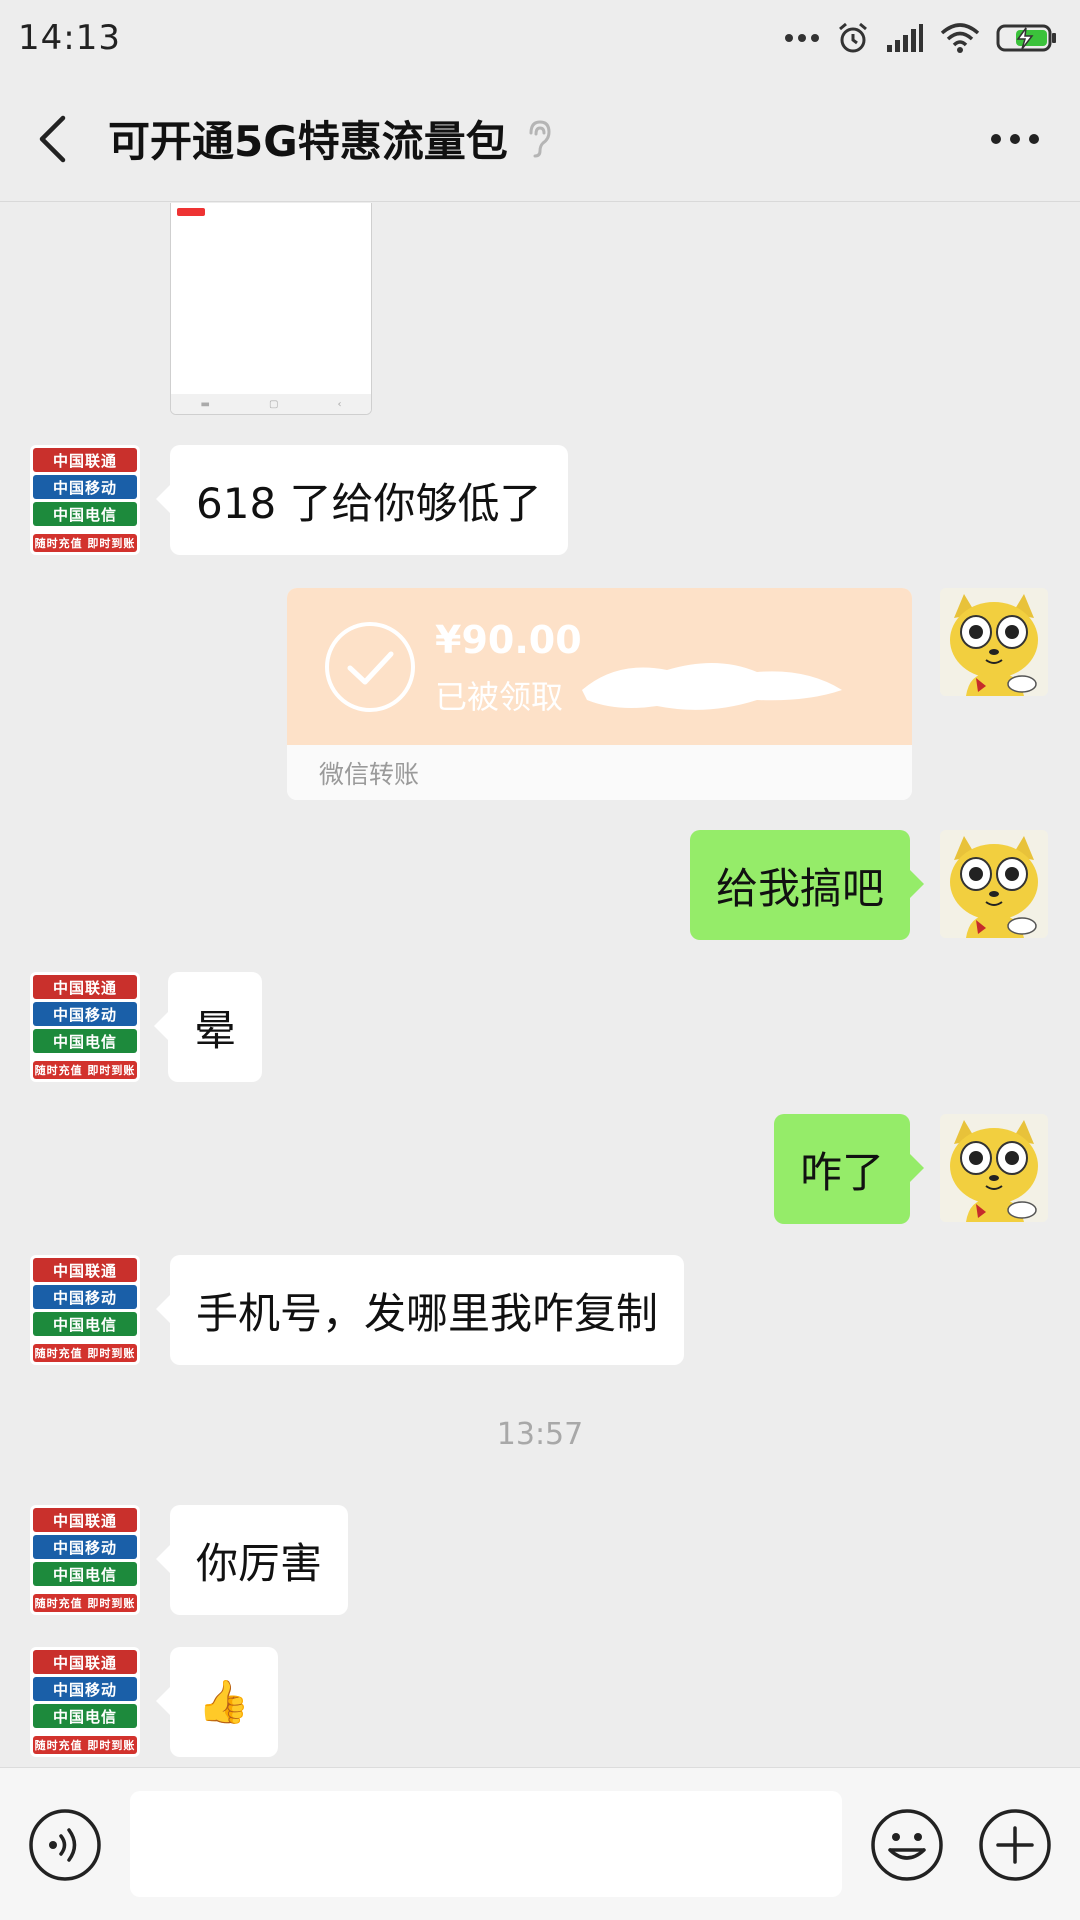  Describe the element at coordinates (853, 37) in the screenshot. I see `alarm-icon` at that location.